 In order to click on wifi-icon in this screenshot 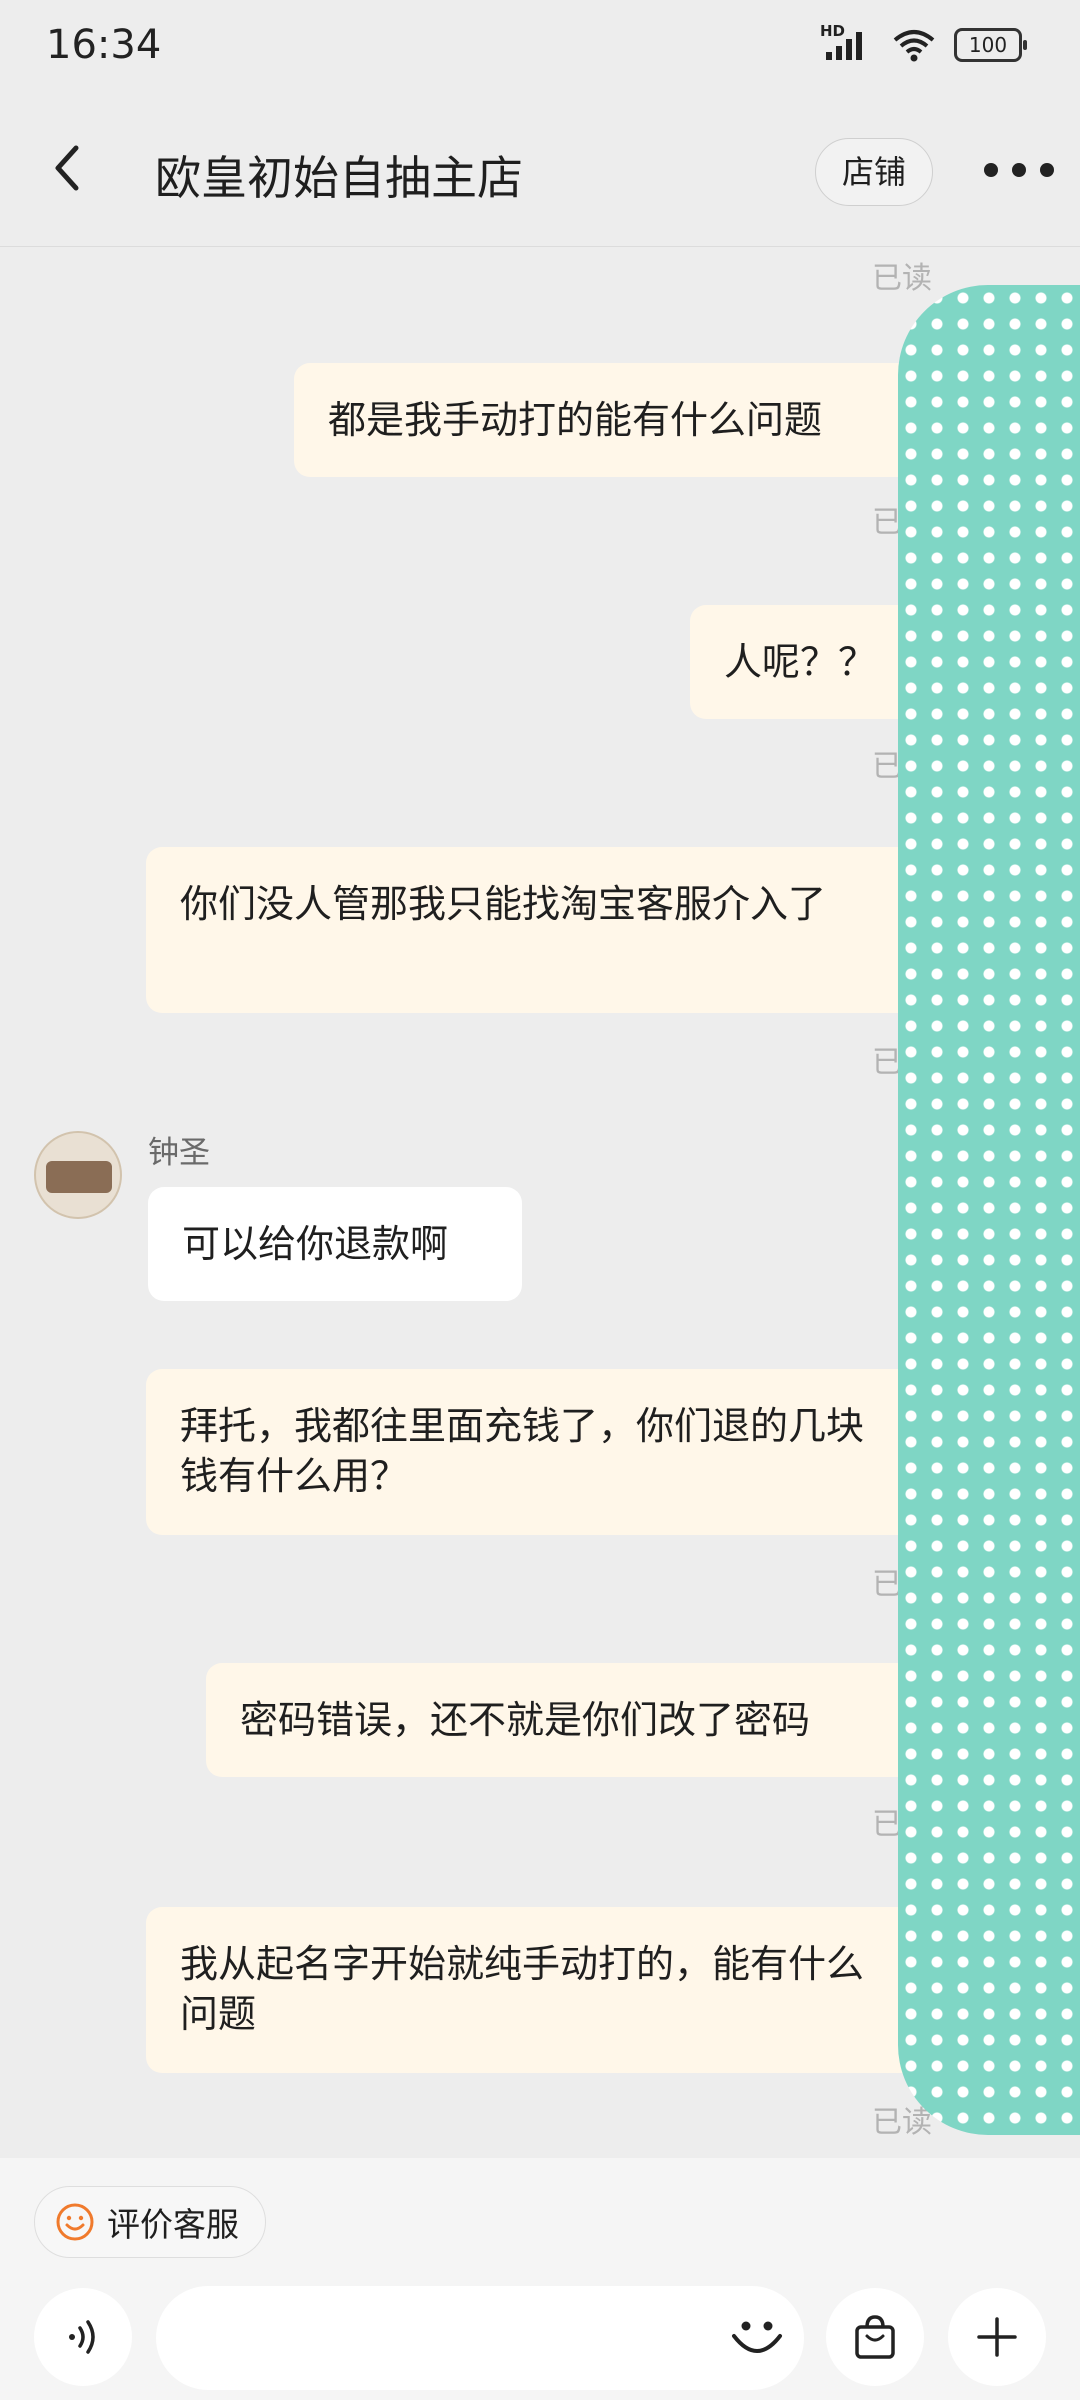, I will do `click(914, 46)`.